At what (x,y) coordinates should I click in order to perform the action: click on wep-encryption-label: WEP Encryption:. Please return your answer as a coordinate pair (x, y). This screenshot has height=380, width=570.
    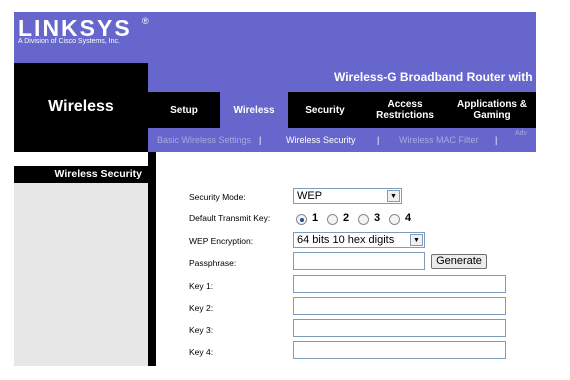
    Looking at the image, I should click on (221, 241).